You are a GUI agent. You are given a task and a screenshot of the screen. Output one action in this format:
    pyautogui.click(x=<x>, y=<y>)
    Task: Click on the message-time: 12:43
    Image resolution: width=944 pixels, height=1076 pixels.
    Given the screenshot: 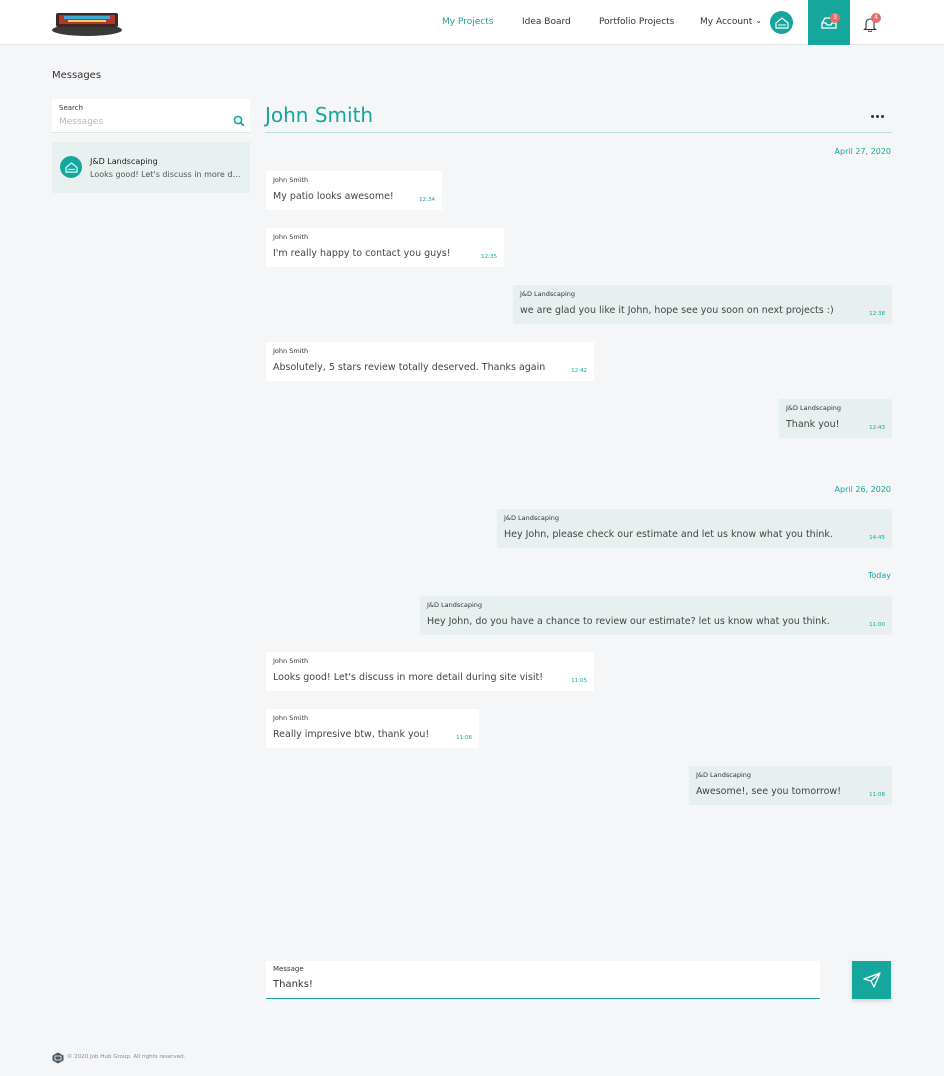 What is the action you would take?
    pyautogui.click(x=877, y=428)
    